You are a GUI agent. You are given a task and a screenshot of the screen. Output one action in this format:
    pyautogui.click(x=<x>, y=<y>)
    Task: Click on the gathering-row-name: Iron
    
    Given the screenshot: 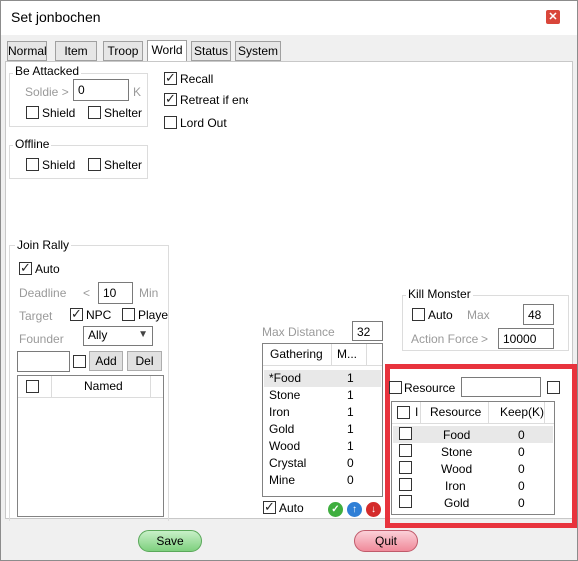 What is the action you would take?
    pyautogui.click(x=279, y=412)
    